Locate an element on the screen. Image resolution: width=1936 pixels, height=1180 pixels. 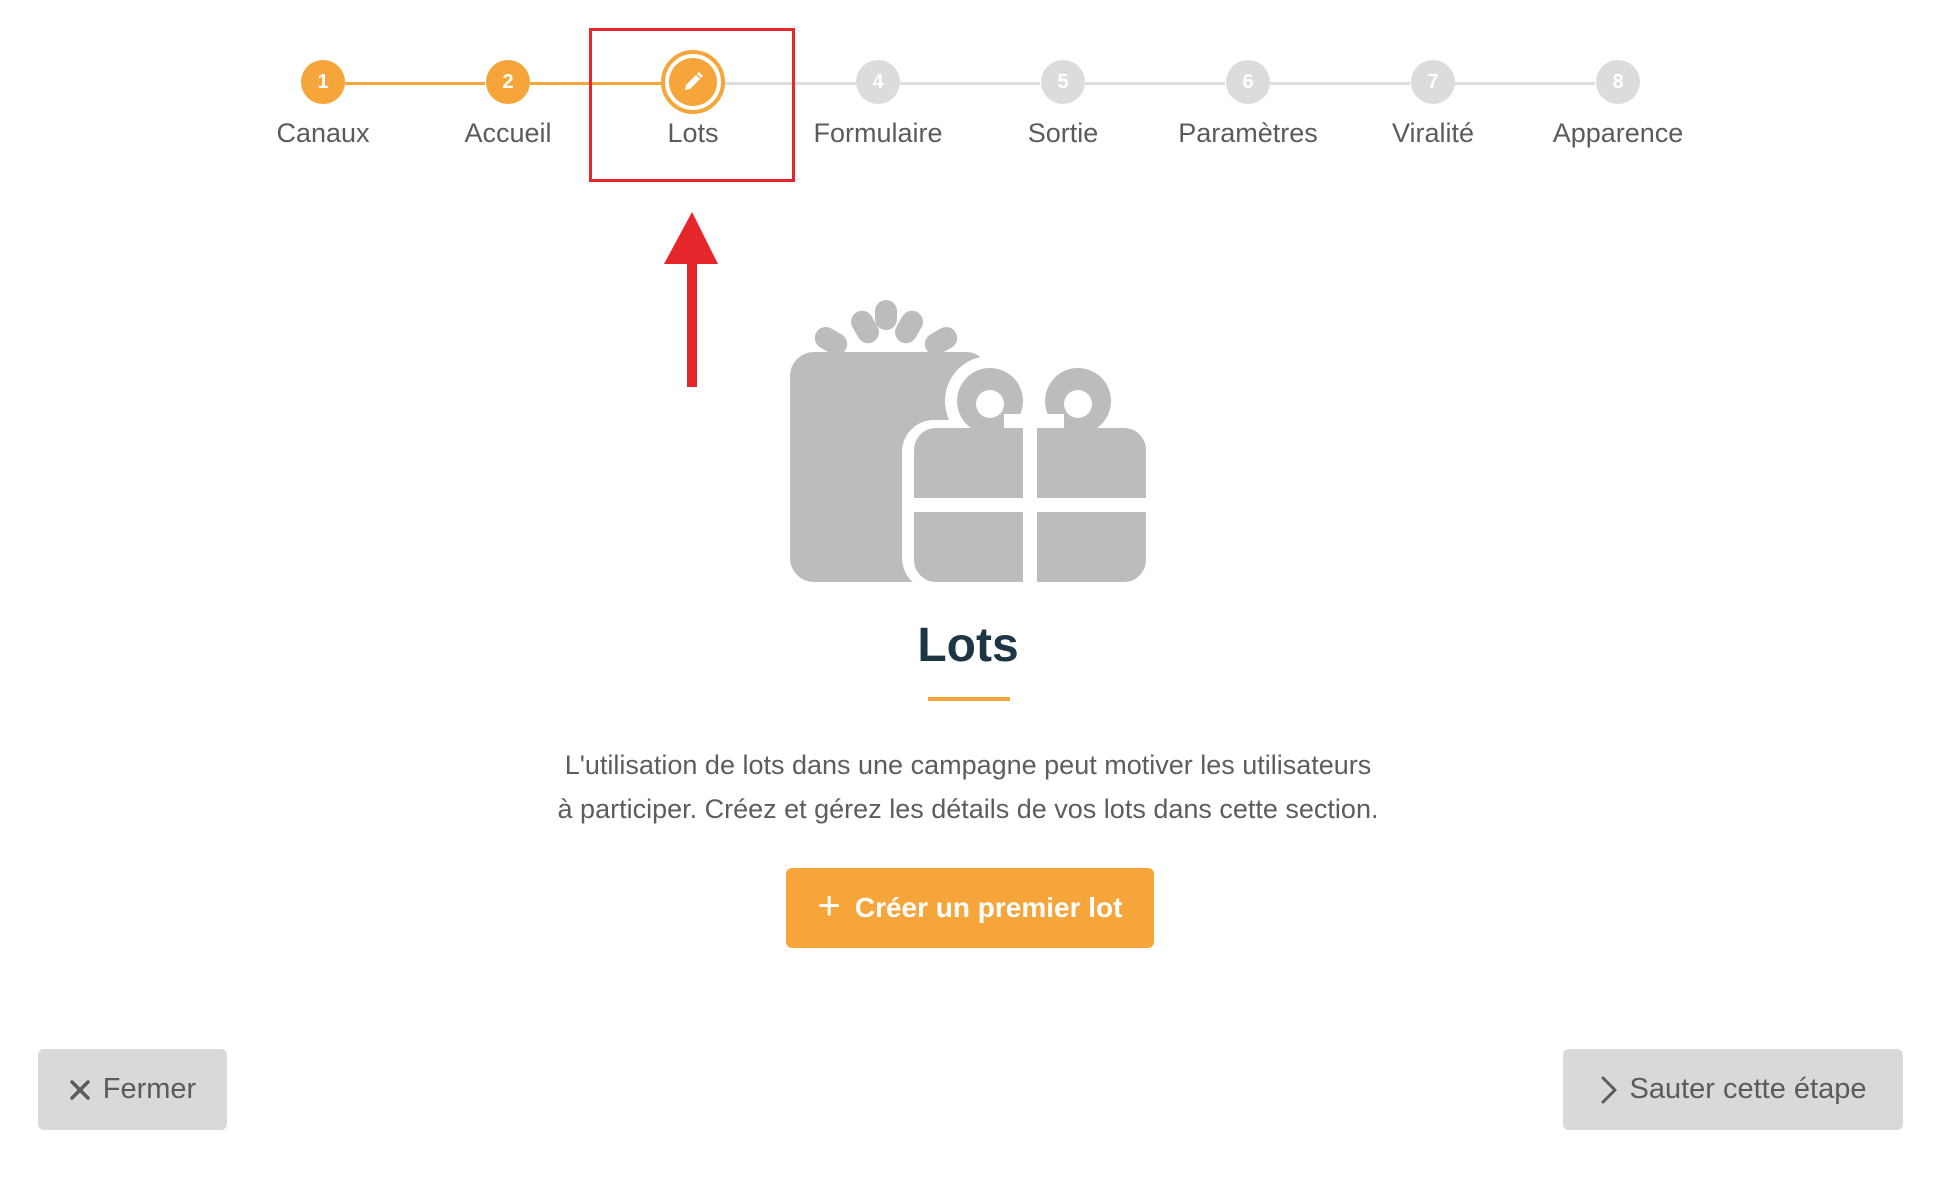
step-number-badge: 1 is located at coordinates (323, 82).